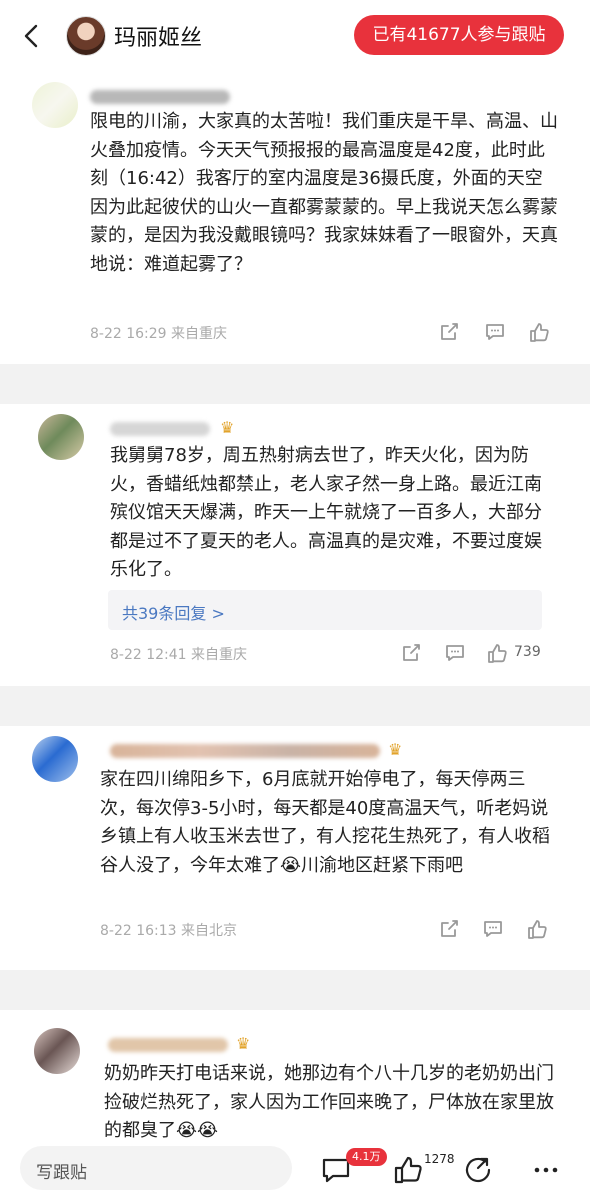 Image resolution: width=590 pixels, height=1200 pixels. I want to click on replies-box: 共39条回复 >, so click(325, 610).